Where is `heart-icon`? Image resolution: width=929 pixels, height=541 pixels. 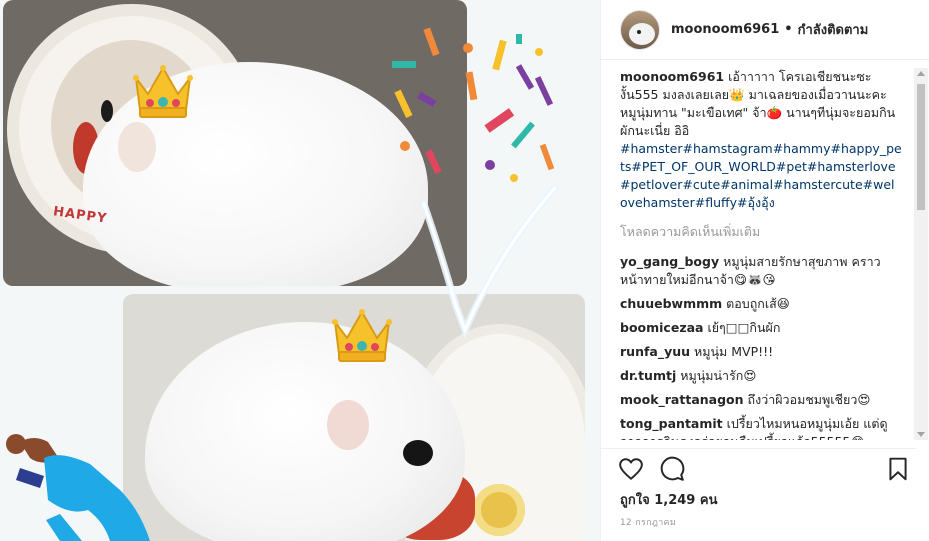 heart-icon is located at coordinates (631, 469).